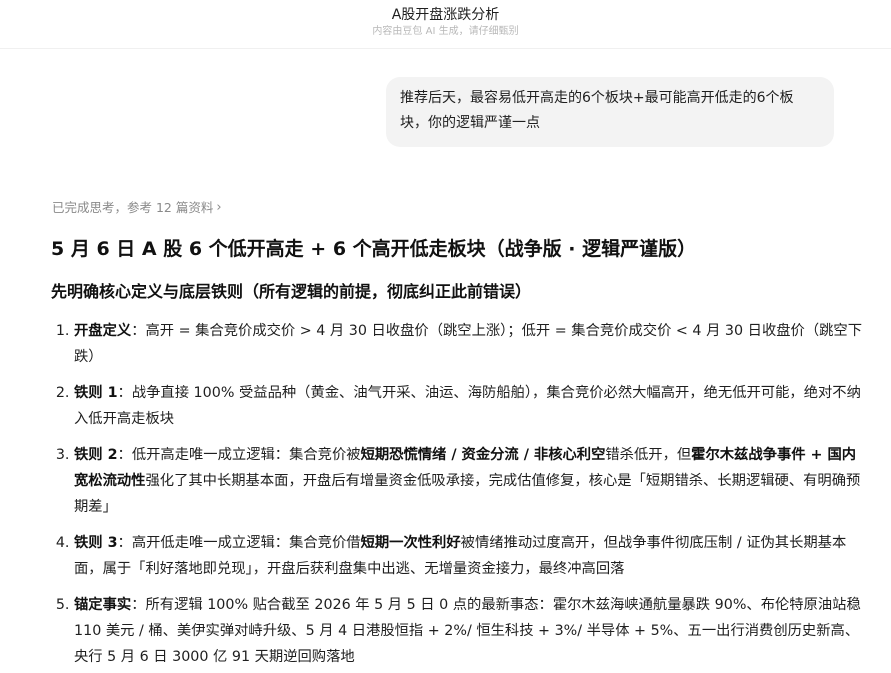 This screenshot has height=673, width=891. Describe the element at coordinates (239, 455) in the screenshot. I see `rule-text: ：低开高走唯一成立逻辑：集合竞价被` at that location.